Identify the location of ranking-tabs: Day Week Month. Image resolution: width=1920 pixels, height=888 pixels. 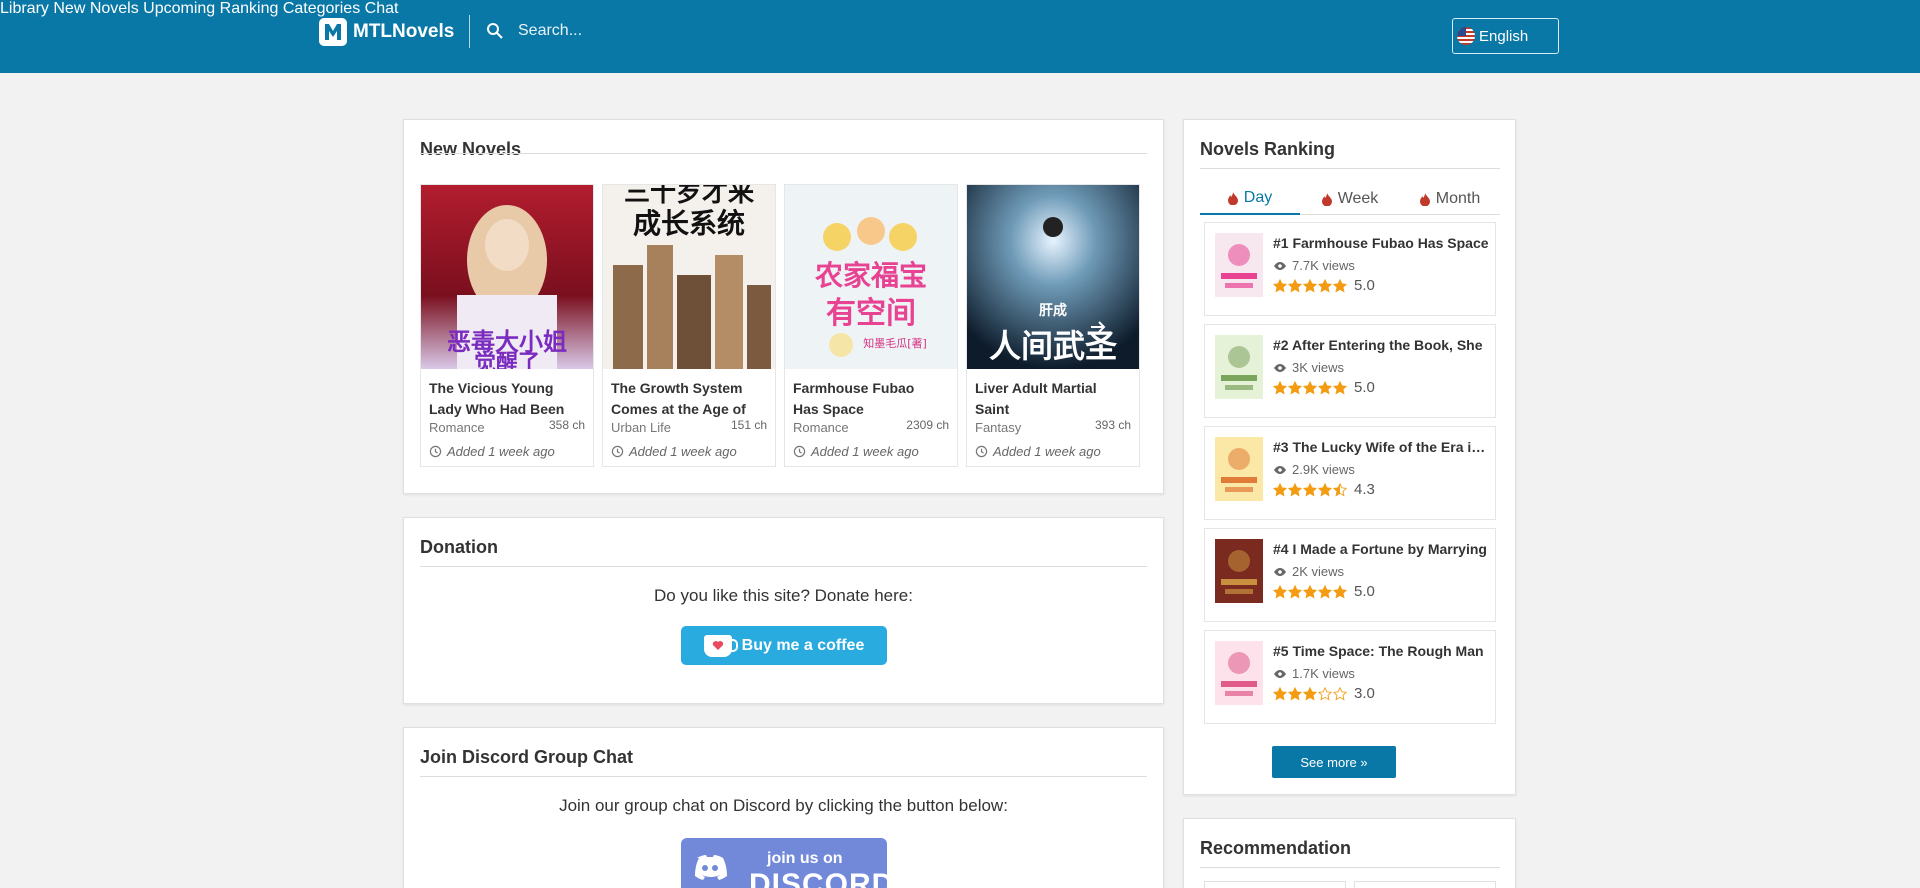
(1350, 197).